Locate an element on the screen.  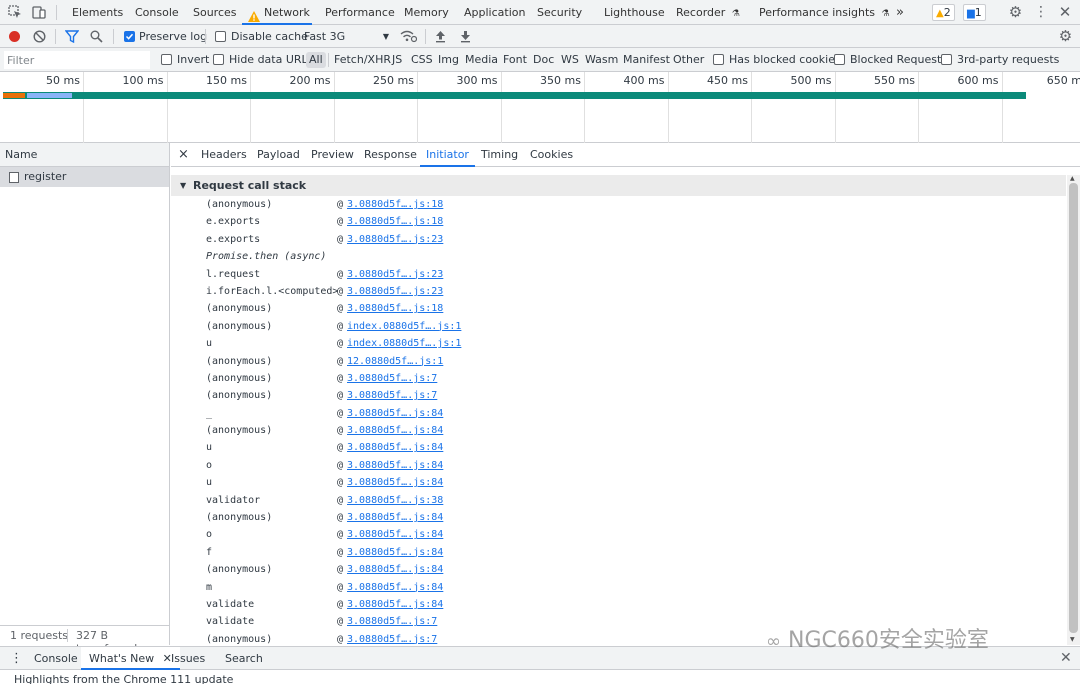
detail-tab-payload: Payload is located at coordinates (278, 155).